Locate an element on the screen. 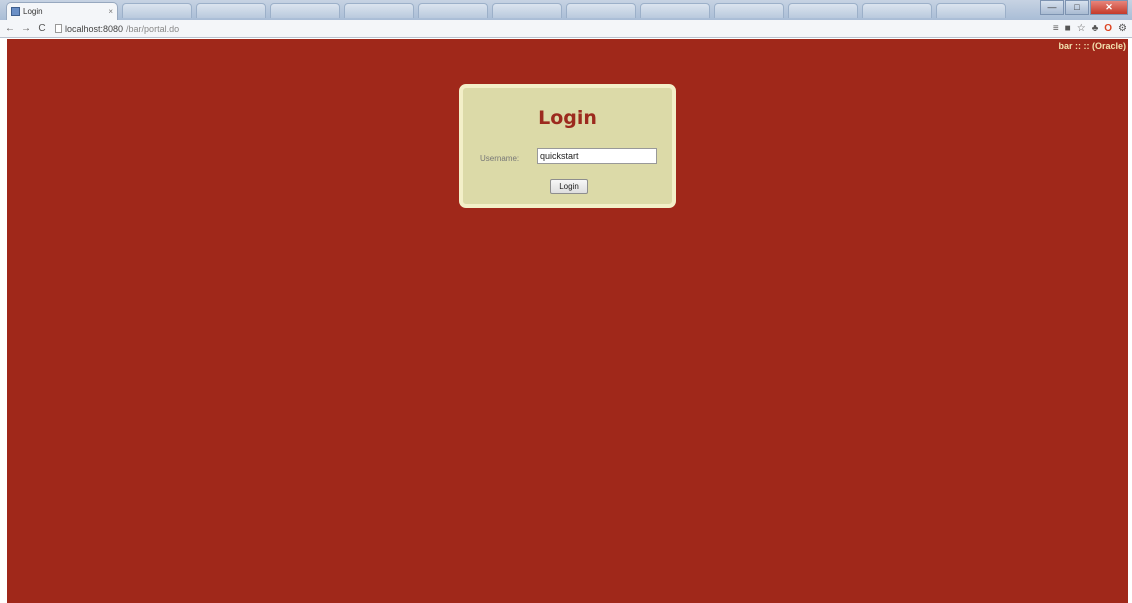 This screenshot has height=603, width=1132. url-path: /bar/portal.do is located at coordinates (153, 28).